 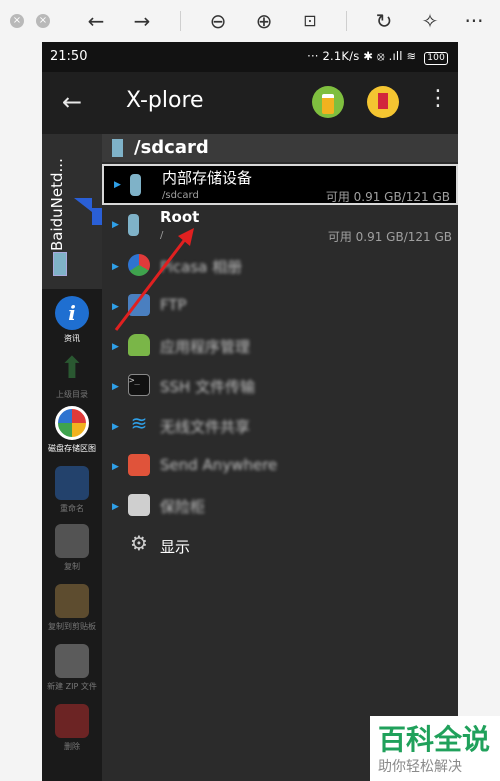 What do you see at coordinates (72, 686) in the screenshot?
I see `sidebar-item-label: 新建 ZIP 文件` at bounding box center [72, 686].